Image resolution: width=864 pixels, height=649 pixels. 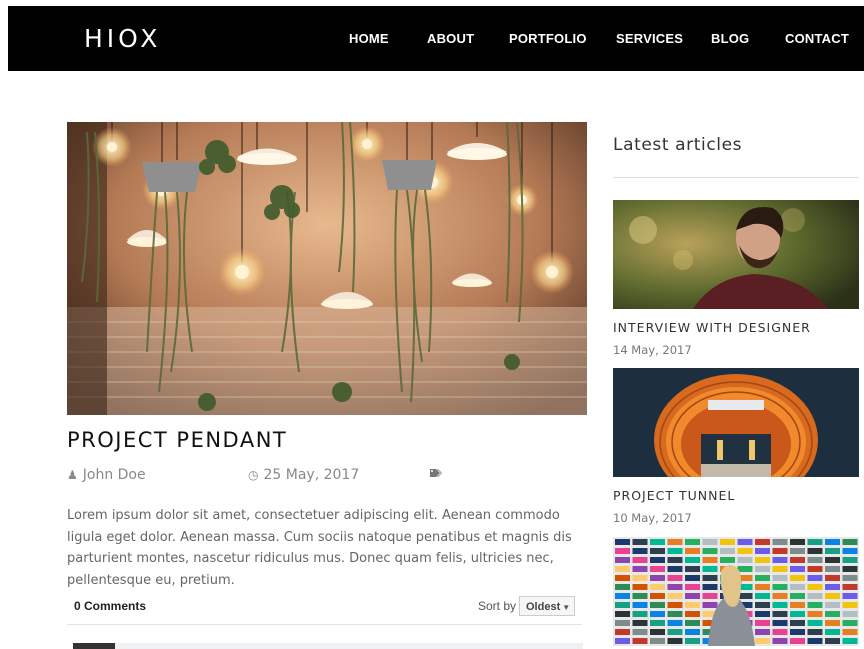 What do you see at coordinates (328, 646) in the screenshot?
I see `comment-input-area` at bounding box center [328, 646].